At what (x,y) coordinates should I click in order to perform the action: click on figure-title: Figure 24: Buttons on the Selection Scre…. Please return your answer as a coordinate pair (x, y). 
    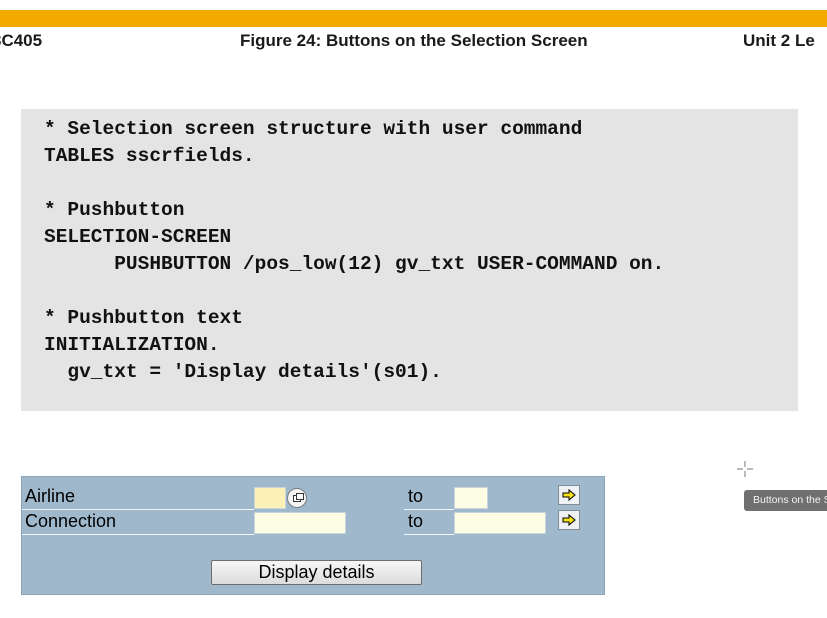
    Looking at the image, I should click on (414, 40).